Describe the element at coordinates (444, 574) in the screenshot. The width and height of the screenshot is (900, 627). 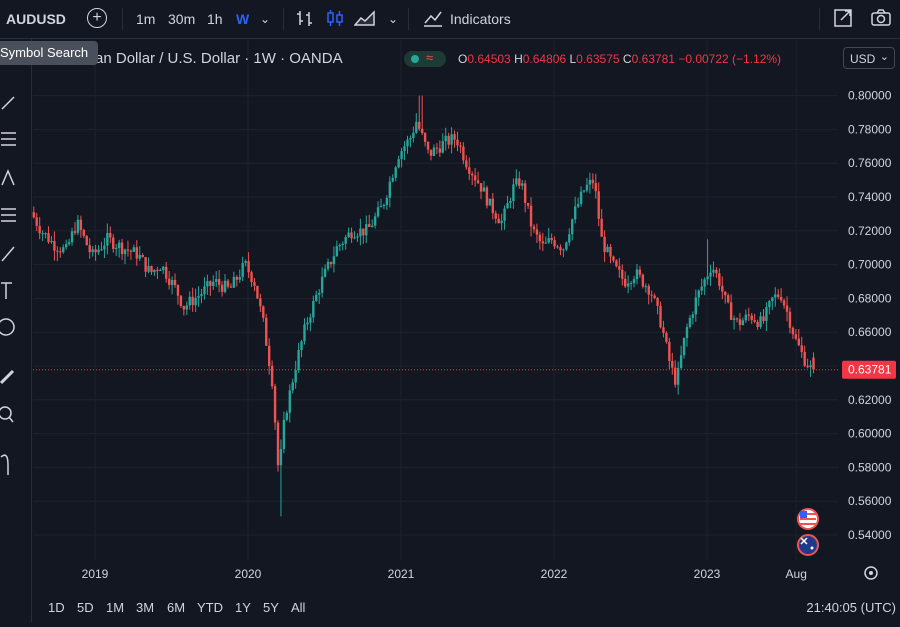
I see `time-axis: 2019 2020 2021 2022 2023 Aug` at that location.